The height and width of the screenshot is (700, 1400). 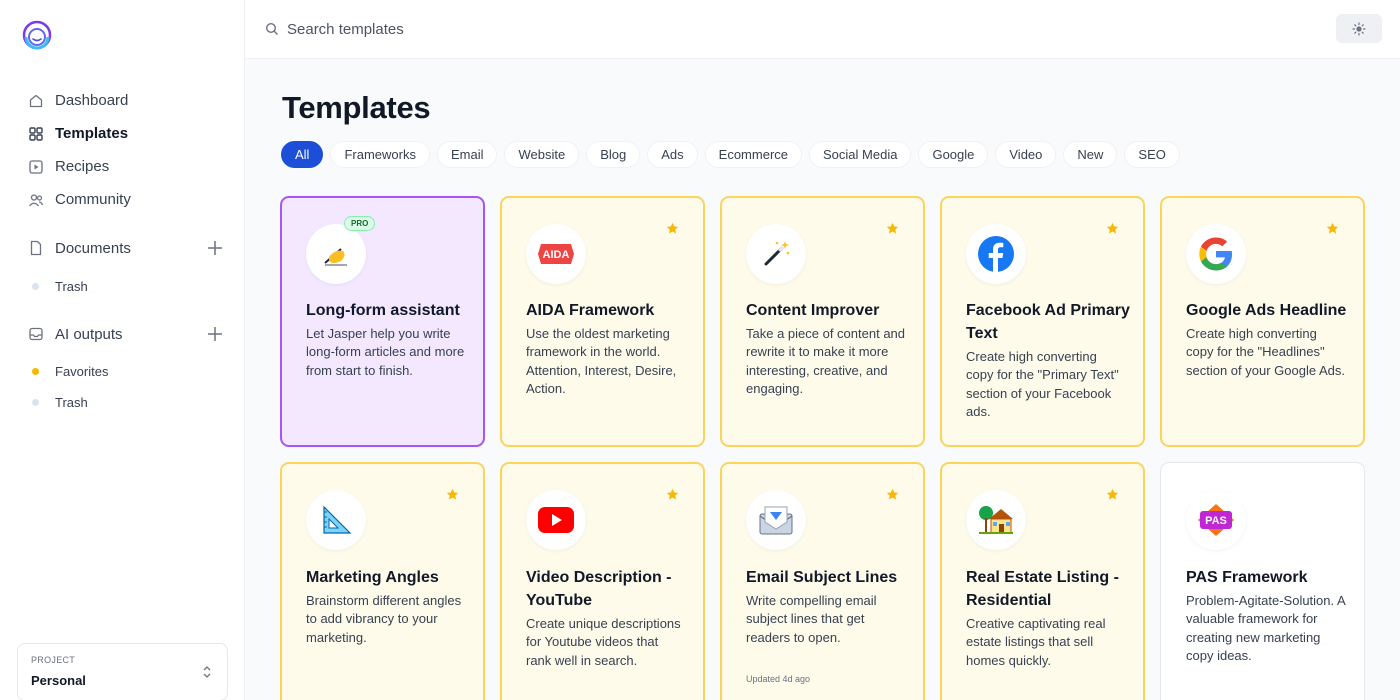 What do you see at coordinates (1026, 154) in the screenshot?
I see `filter-video: Video` at bounding box center [1026, 154].